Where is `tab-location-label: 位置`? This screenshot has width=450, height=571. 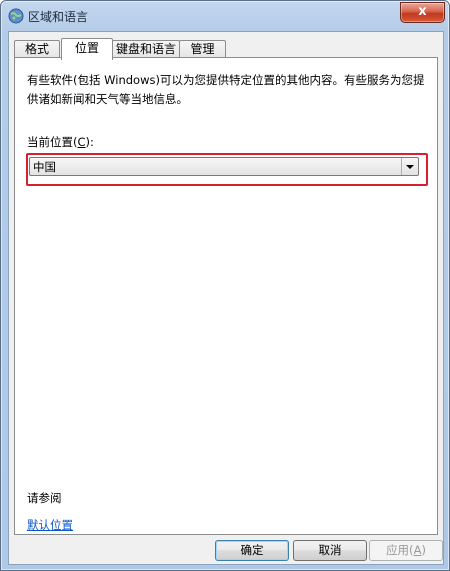 tab-location-label: 位置 is located at coordinates (86, 48).